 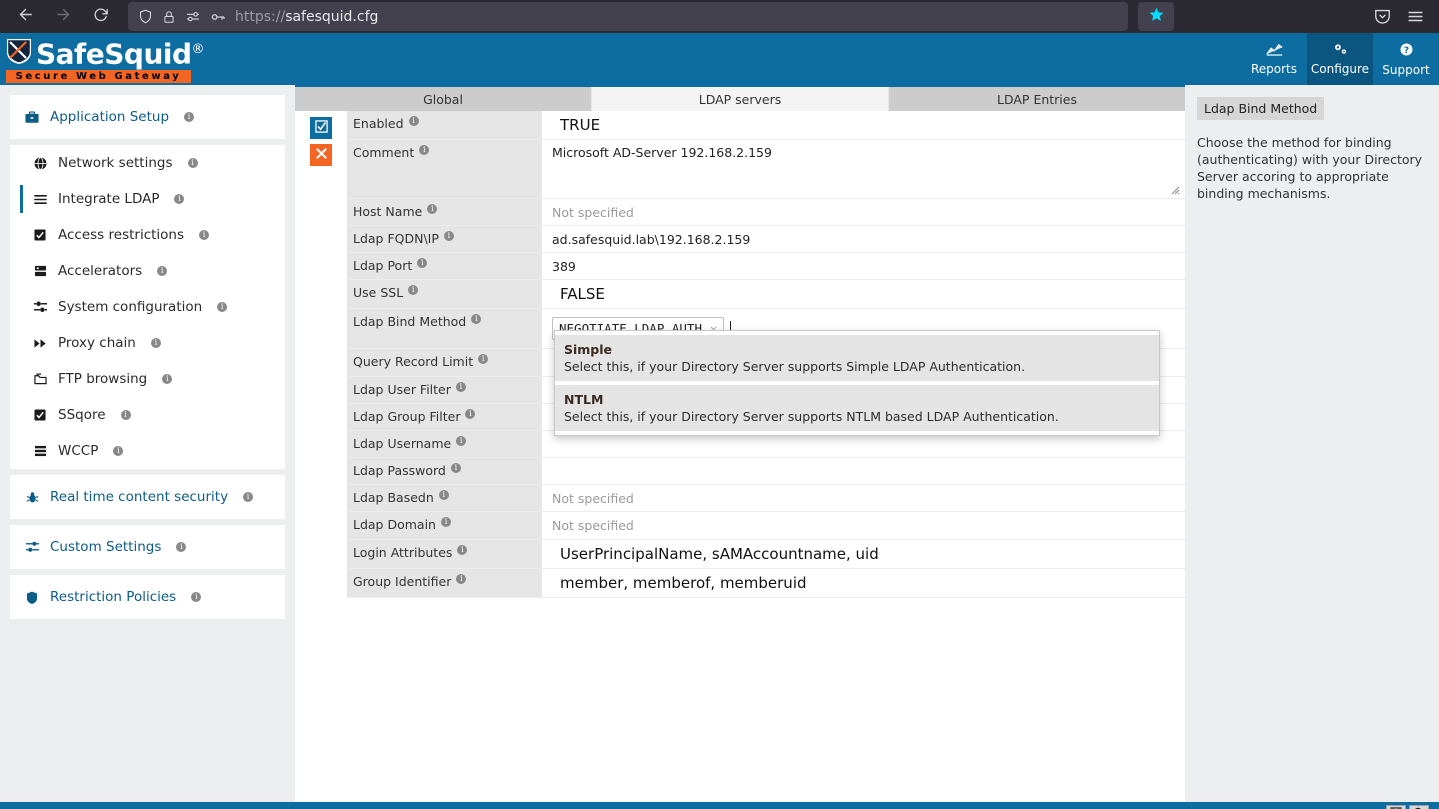 What do you see at coordinates (444, 582) in the screenshot?
I see `field-label: Group Identifier i` at bounding box center [444, 582].